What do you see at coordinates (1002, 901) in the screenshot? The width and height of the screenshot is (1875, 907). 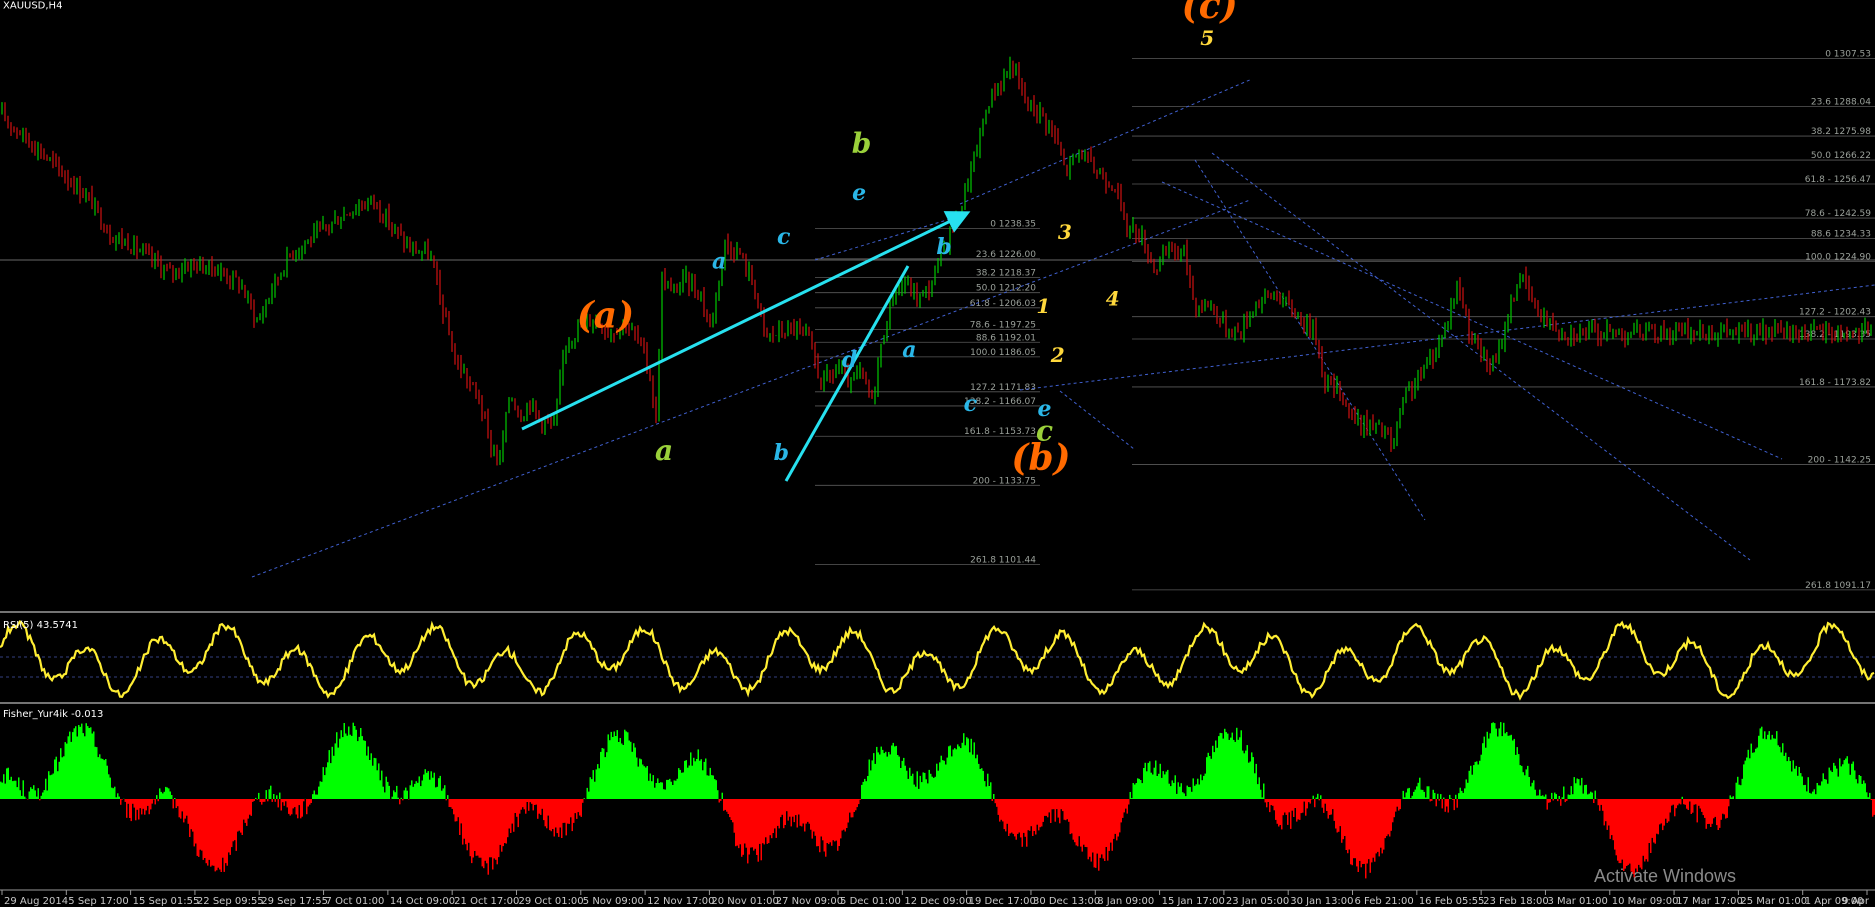 I see `time-tick-label: 19 Dec 17:00` at bounding box center [1002, 901].